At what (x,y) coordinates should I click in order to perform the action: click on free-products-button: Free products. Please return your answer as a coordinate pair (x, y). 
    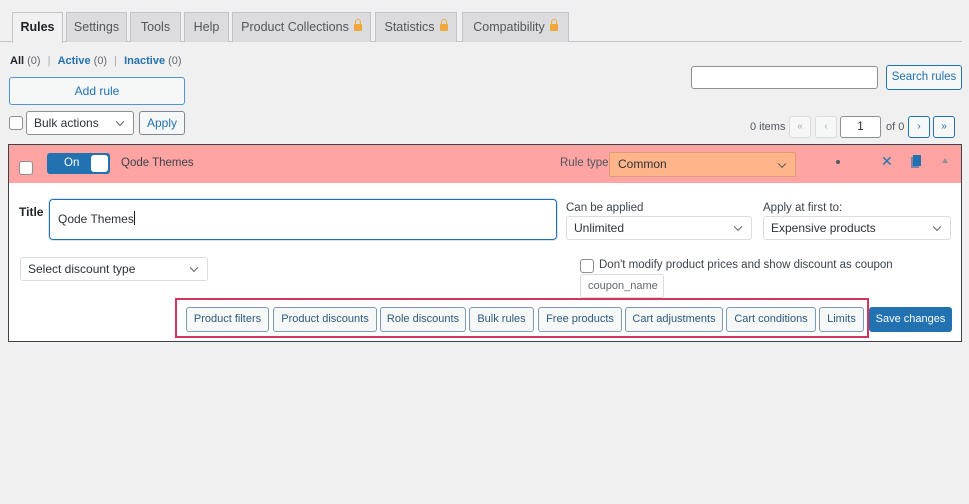
    Looking at the image, I should click on (580, 319).